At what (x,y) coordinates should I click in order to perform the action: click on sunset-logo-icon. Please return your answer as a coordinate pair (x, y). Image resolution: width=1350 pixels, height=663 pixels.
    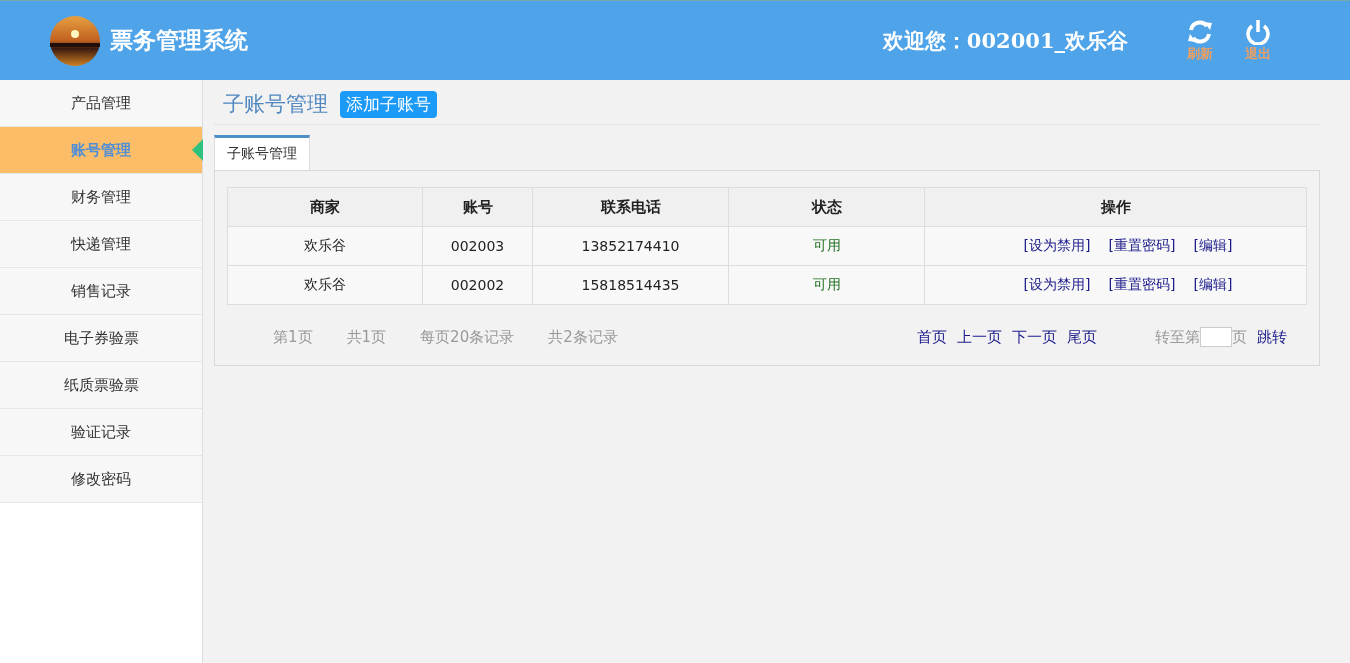
    Looking at the image, I should click on (75, 40).